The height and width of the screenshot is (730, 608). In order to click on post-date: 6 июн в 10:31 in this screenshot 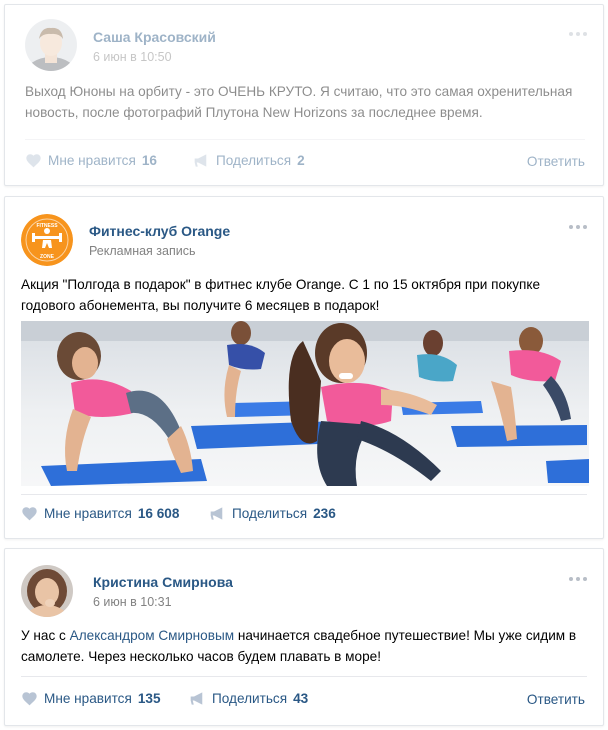, I will do `click(132, 602)`.